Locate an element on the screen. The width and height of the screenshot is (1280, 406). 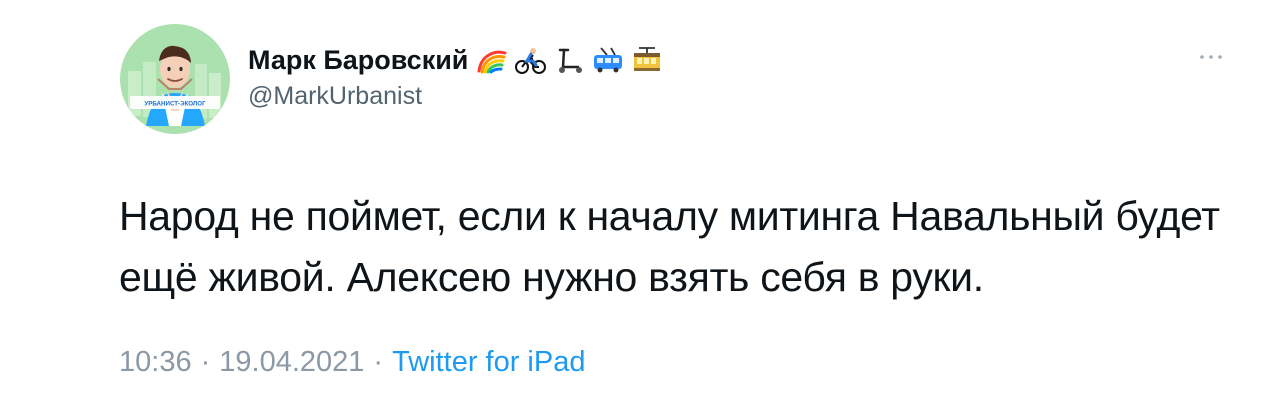
avatar-image: УРБАНИСТ-ЭКОЛОГ is located at coordinates (175, 79).